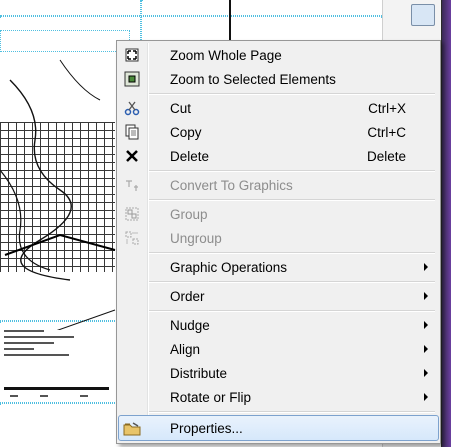  What do you see at coordinates (56, 363) in the screenshot?
I see `map-notes-text` at bounding box center [56, 363].